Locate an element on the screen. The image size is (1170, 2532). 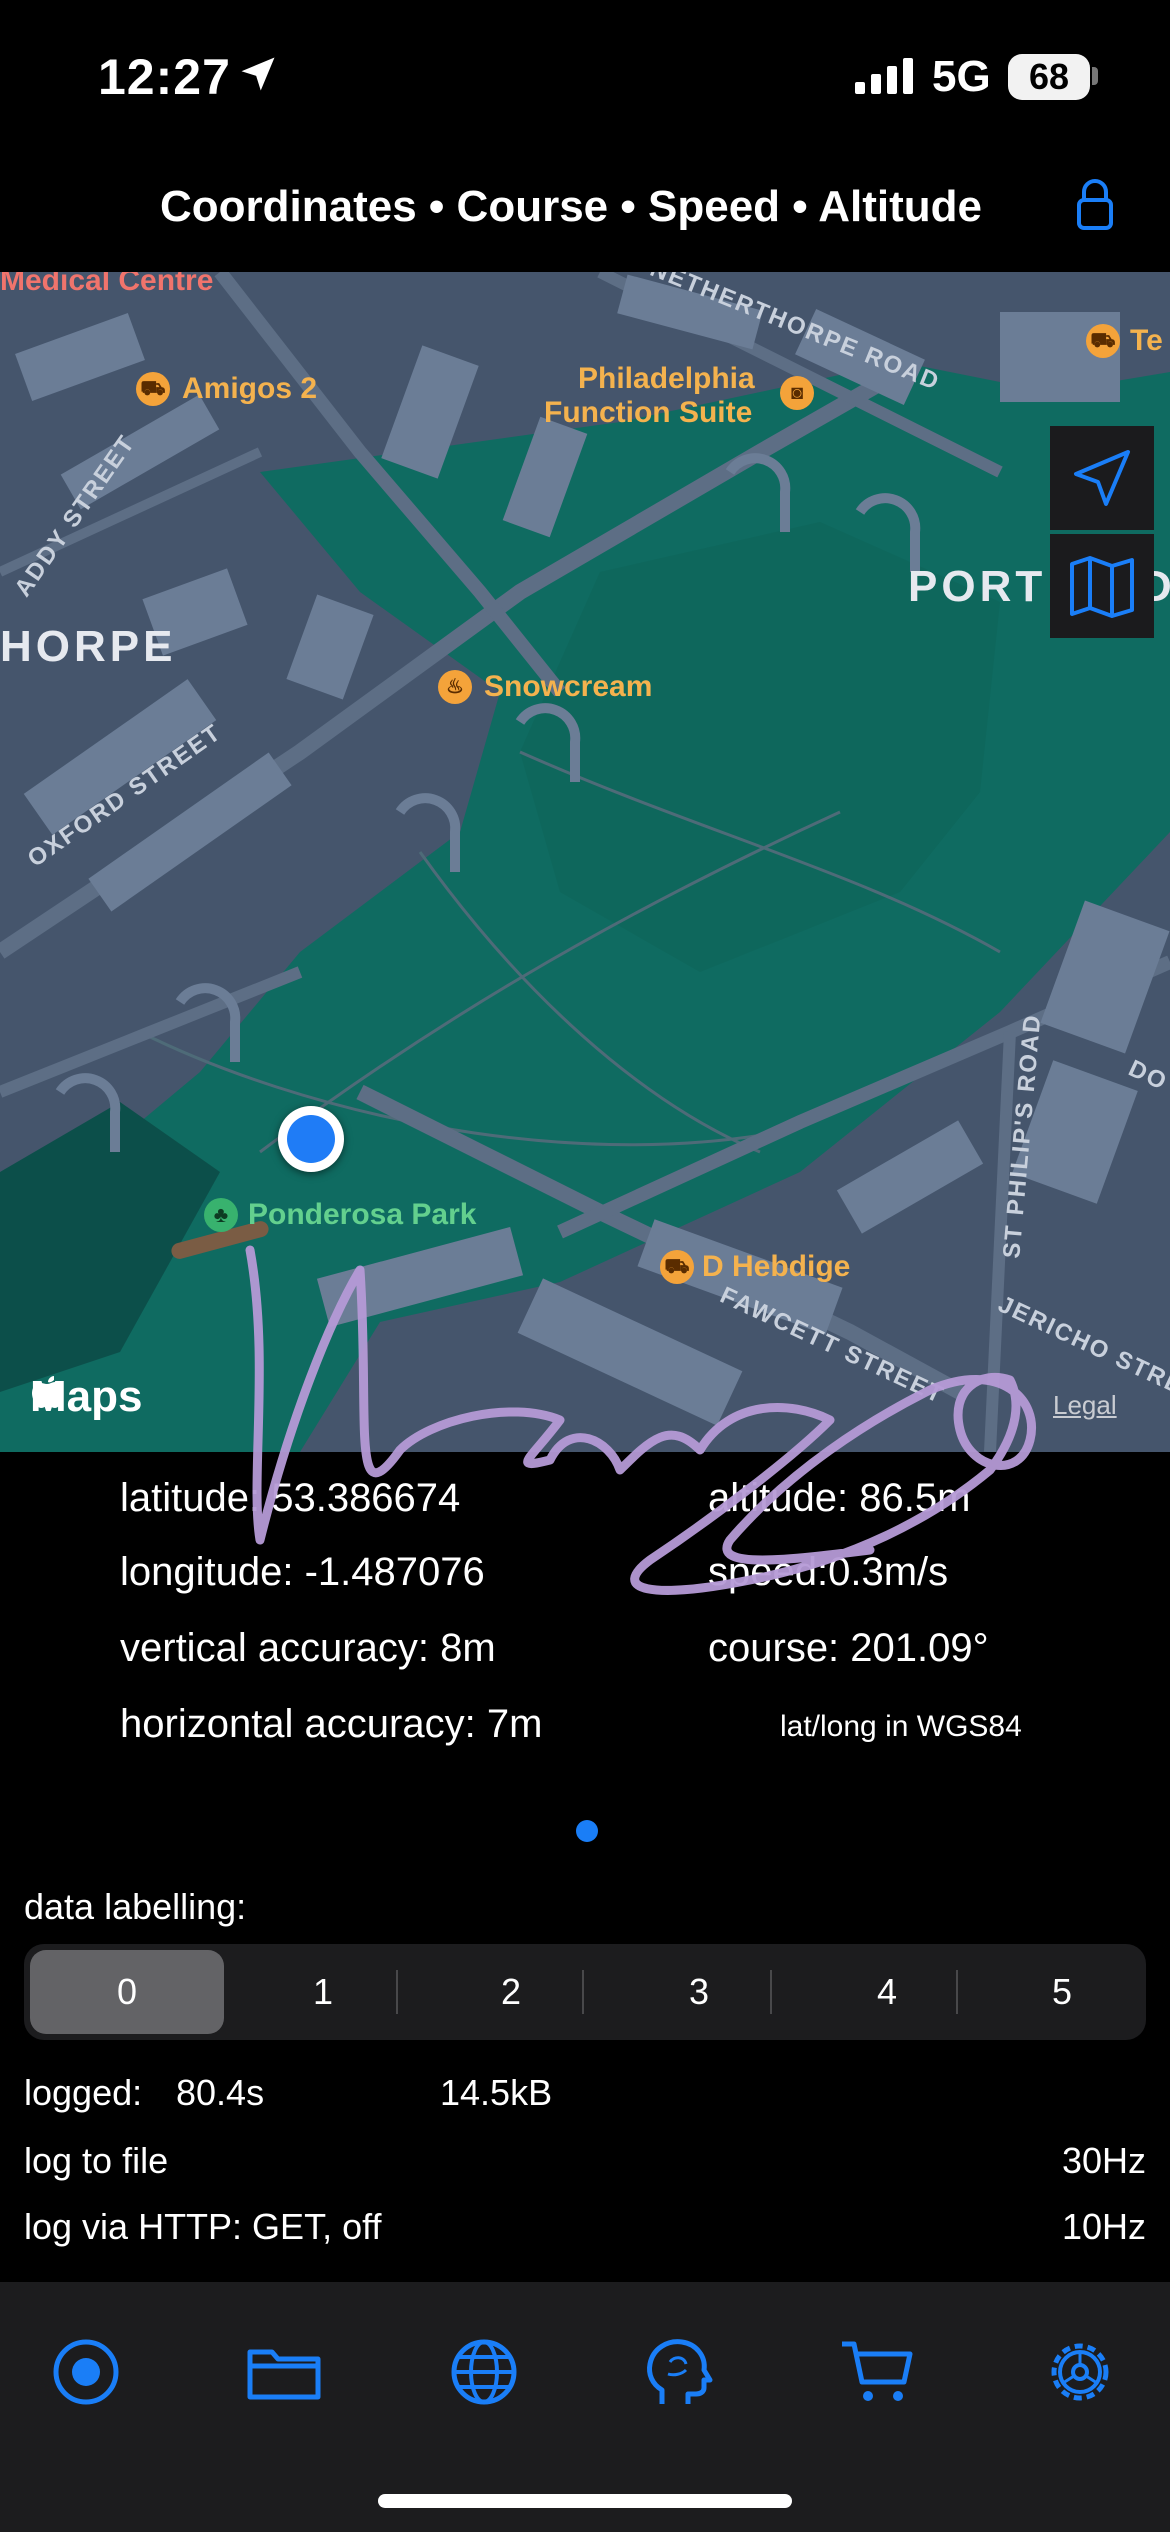
navigation-arrow-icon is located at coordinates (1102, 478).